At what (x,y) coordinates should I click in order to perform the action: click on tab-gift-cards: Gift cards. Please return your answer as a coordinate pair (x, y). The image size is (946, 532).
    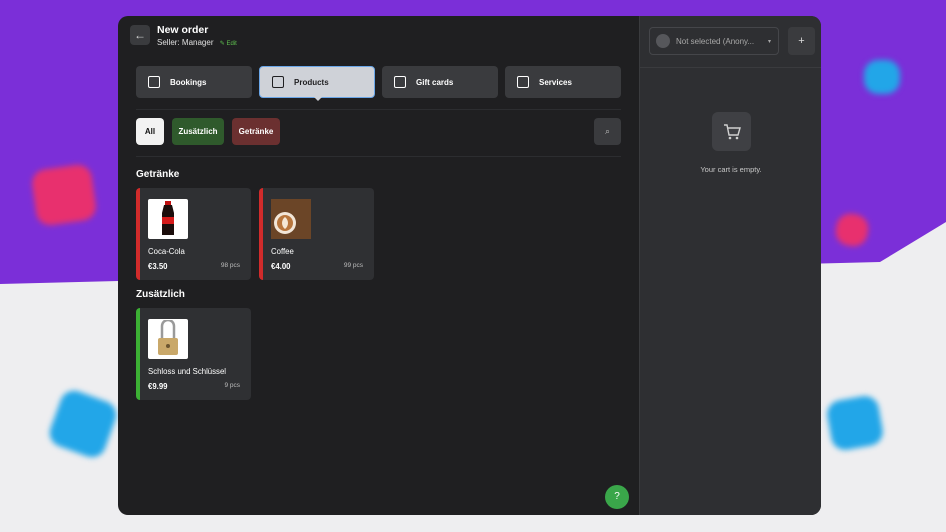
    Looking at the image, I should click on (440, 82).